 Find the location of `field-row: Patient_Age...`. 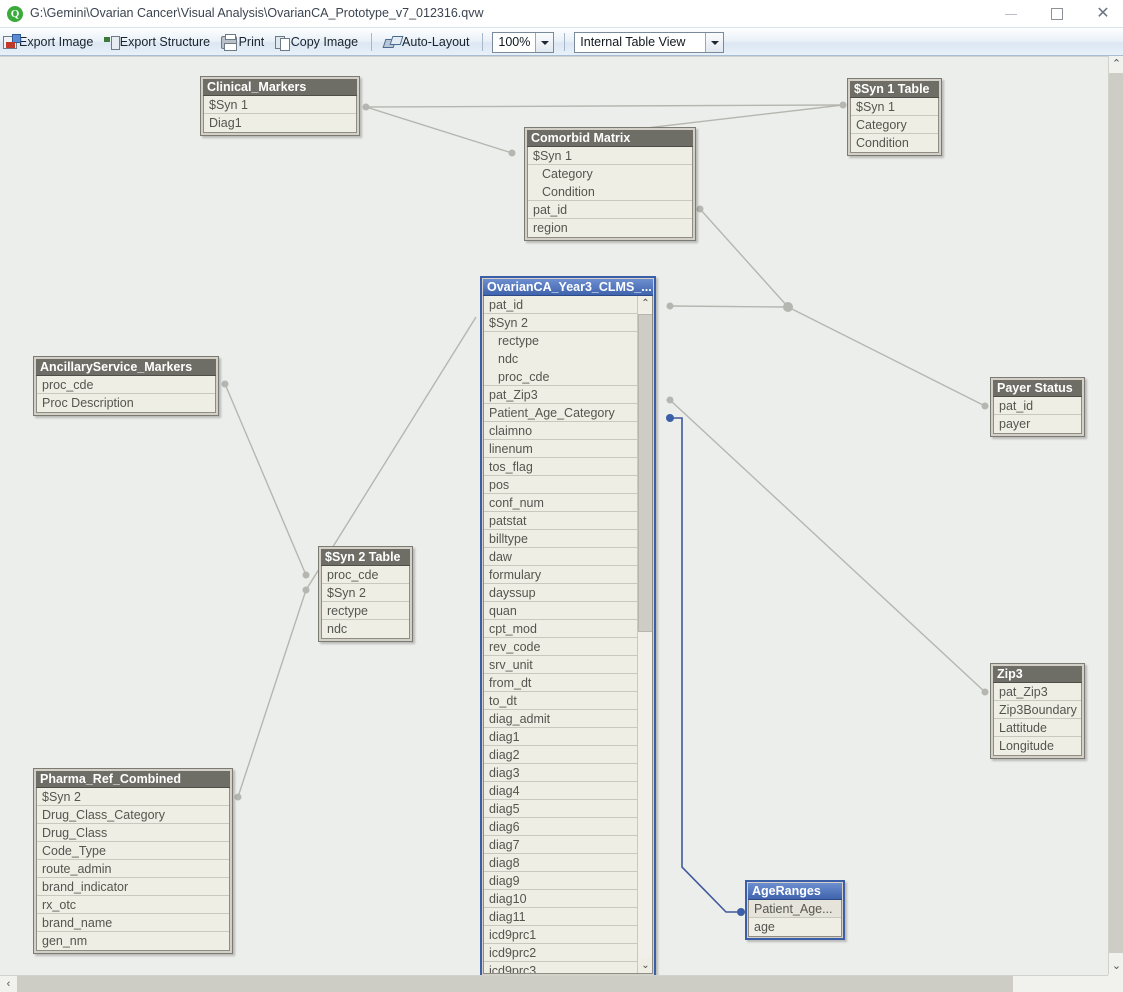

field-row: Patient_Age... is located at coordinates (795, 909).